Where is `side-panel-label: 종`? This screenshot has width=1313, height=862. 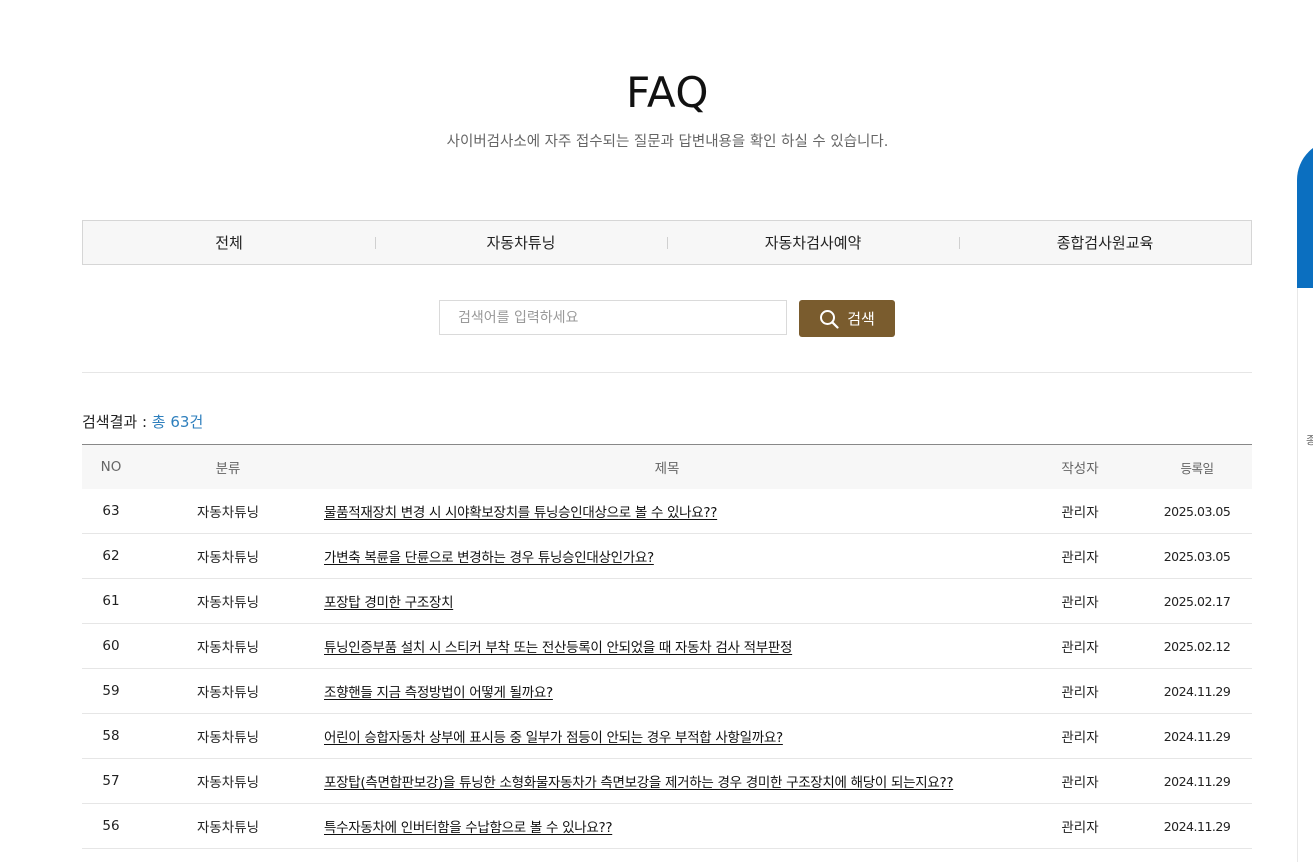
side-panel-label: 종 is located at coordinates (1309, 440).